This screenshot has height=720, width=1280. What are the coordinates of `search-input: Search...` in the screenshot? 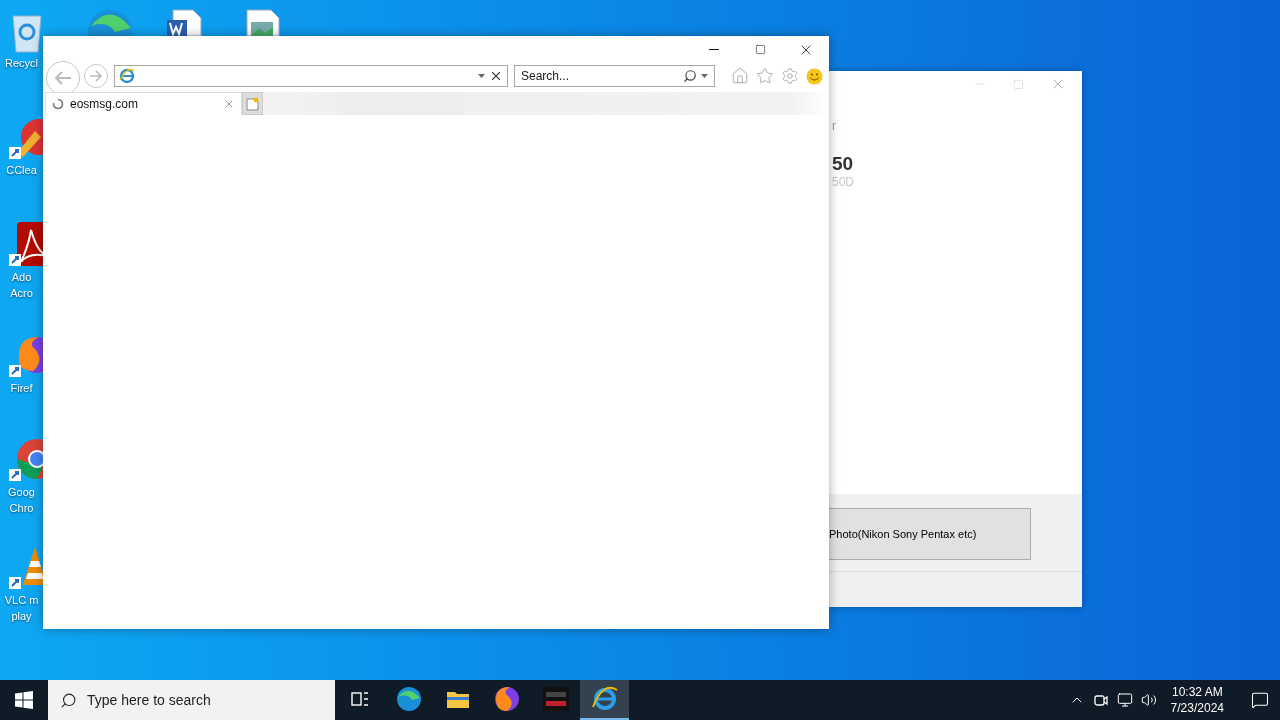 It's located at (602, 76).